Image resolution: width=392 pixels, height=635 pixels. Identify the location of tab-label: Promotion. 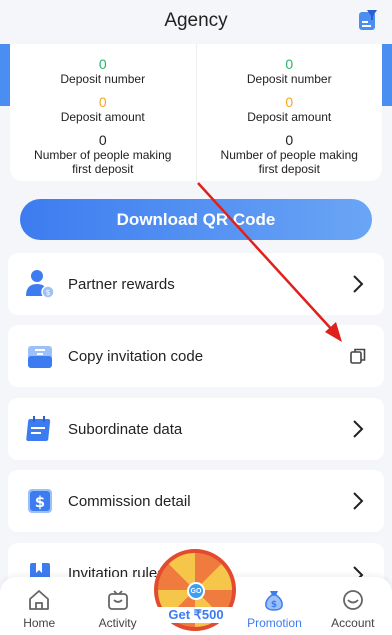
(274, 623).